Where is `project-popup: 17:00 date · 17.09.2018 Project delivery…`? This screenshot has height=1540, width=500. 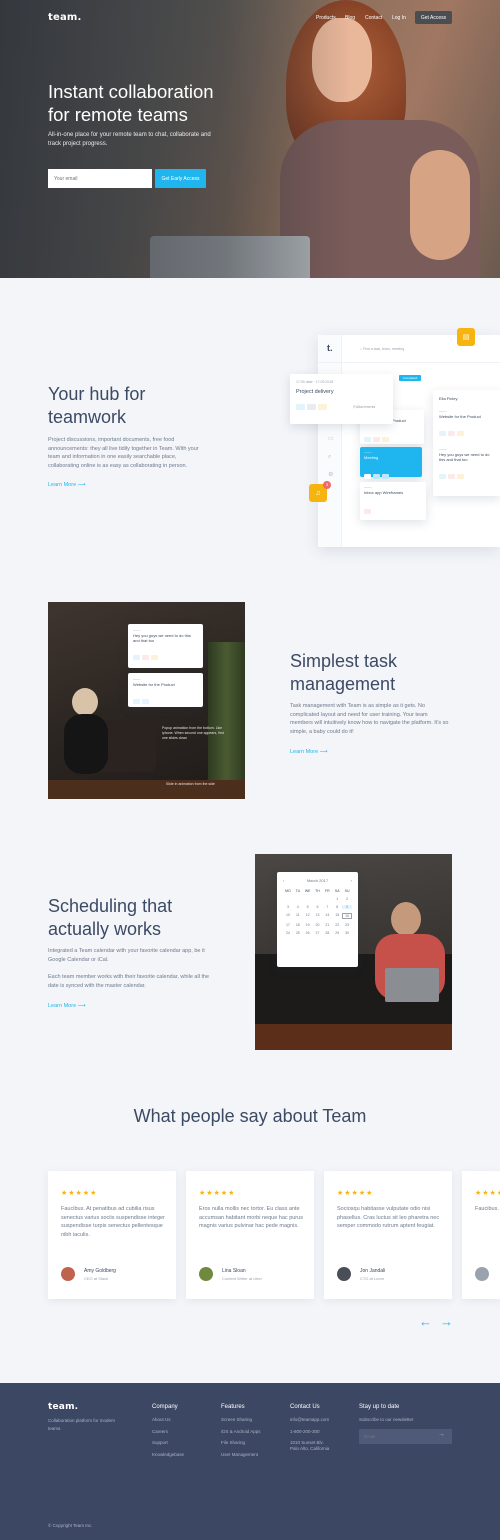
project-popup: 17:00 date · 17.09.2018 Project delivery… is located at coordinates (341, 399).